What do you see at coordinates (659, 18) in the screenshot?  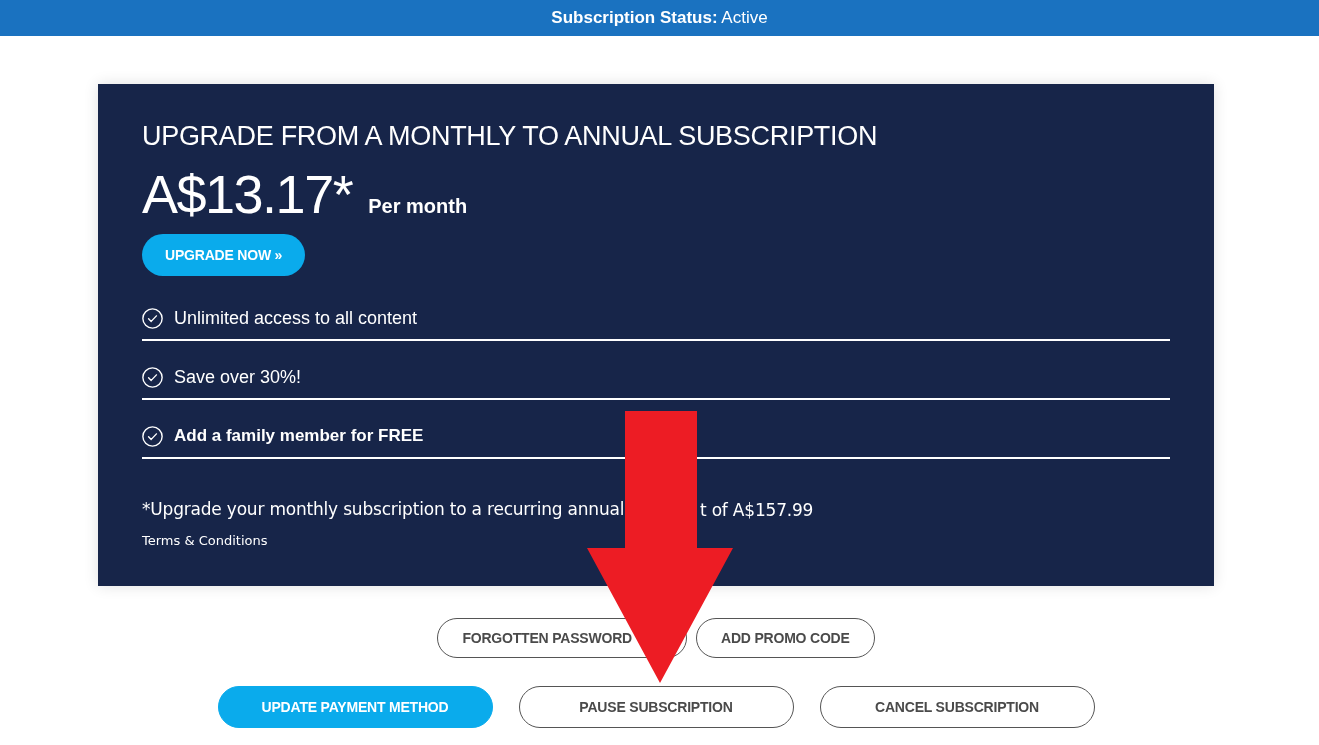 I see `subscription-status: Subscription Status: Active` at bounding box center [659, 18].